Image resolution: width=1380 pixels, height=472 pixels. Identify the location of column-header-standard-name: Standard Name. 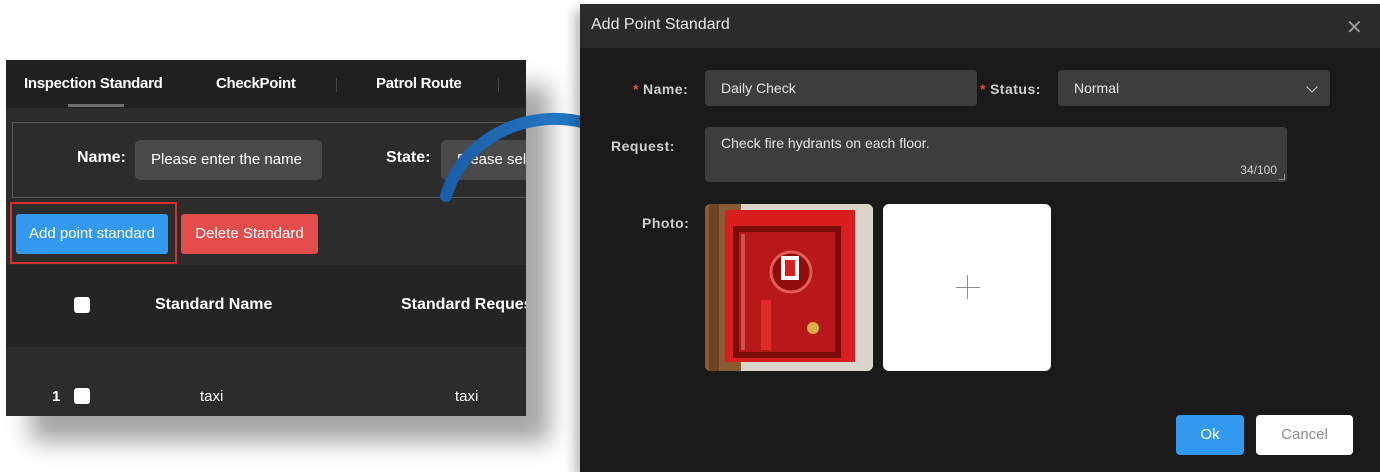
(213, 305).